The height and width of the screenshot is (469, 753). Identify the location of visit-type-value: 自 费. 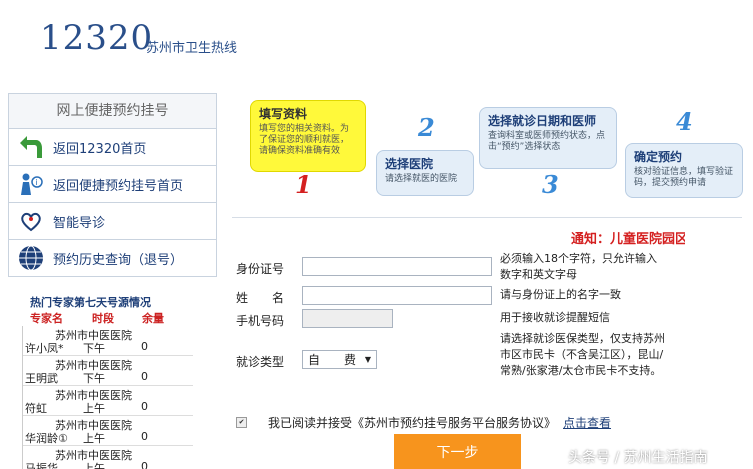
(332, 360).